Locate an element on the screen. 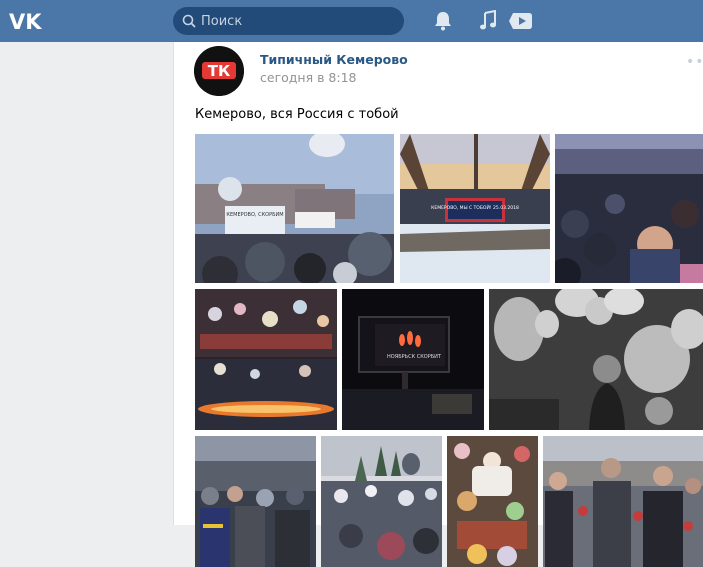 The width and height of the screenshot is (703, 567). post-author: Типичный Кемерово is located at coordinates (334, 59).